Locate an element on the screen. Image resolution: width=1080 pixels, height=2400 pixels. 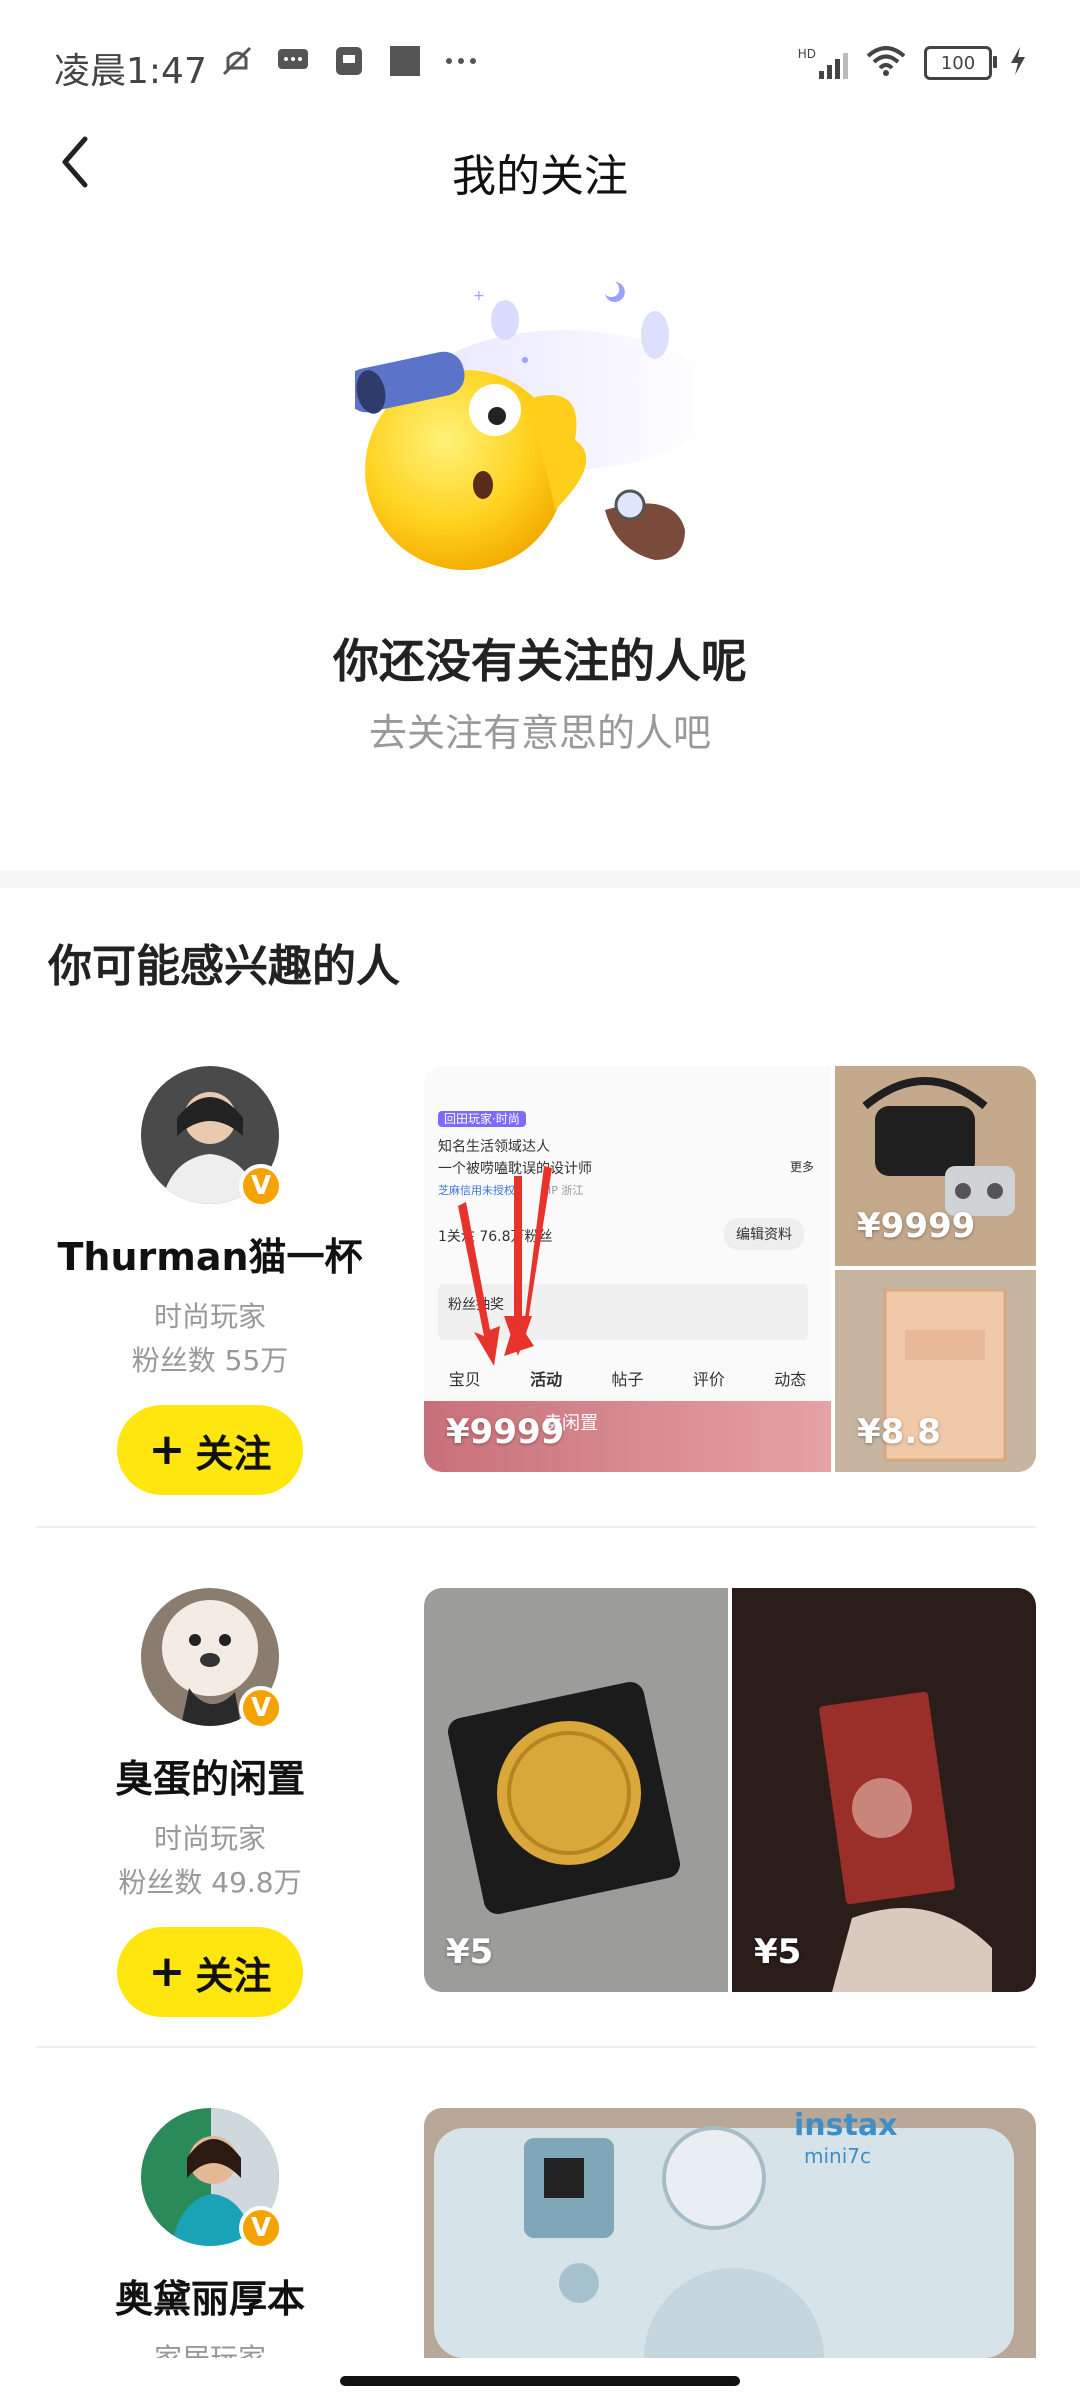
user-name: 臭蛋的闲置 is located at coordinates (210, 1775).